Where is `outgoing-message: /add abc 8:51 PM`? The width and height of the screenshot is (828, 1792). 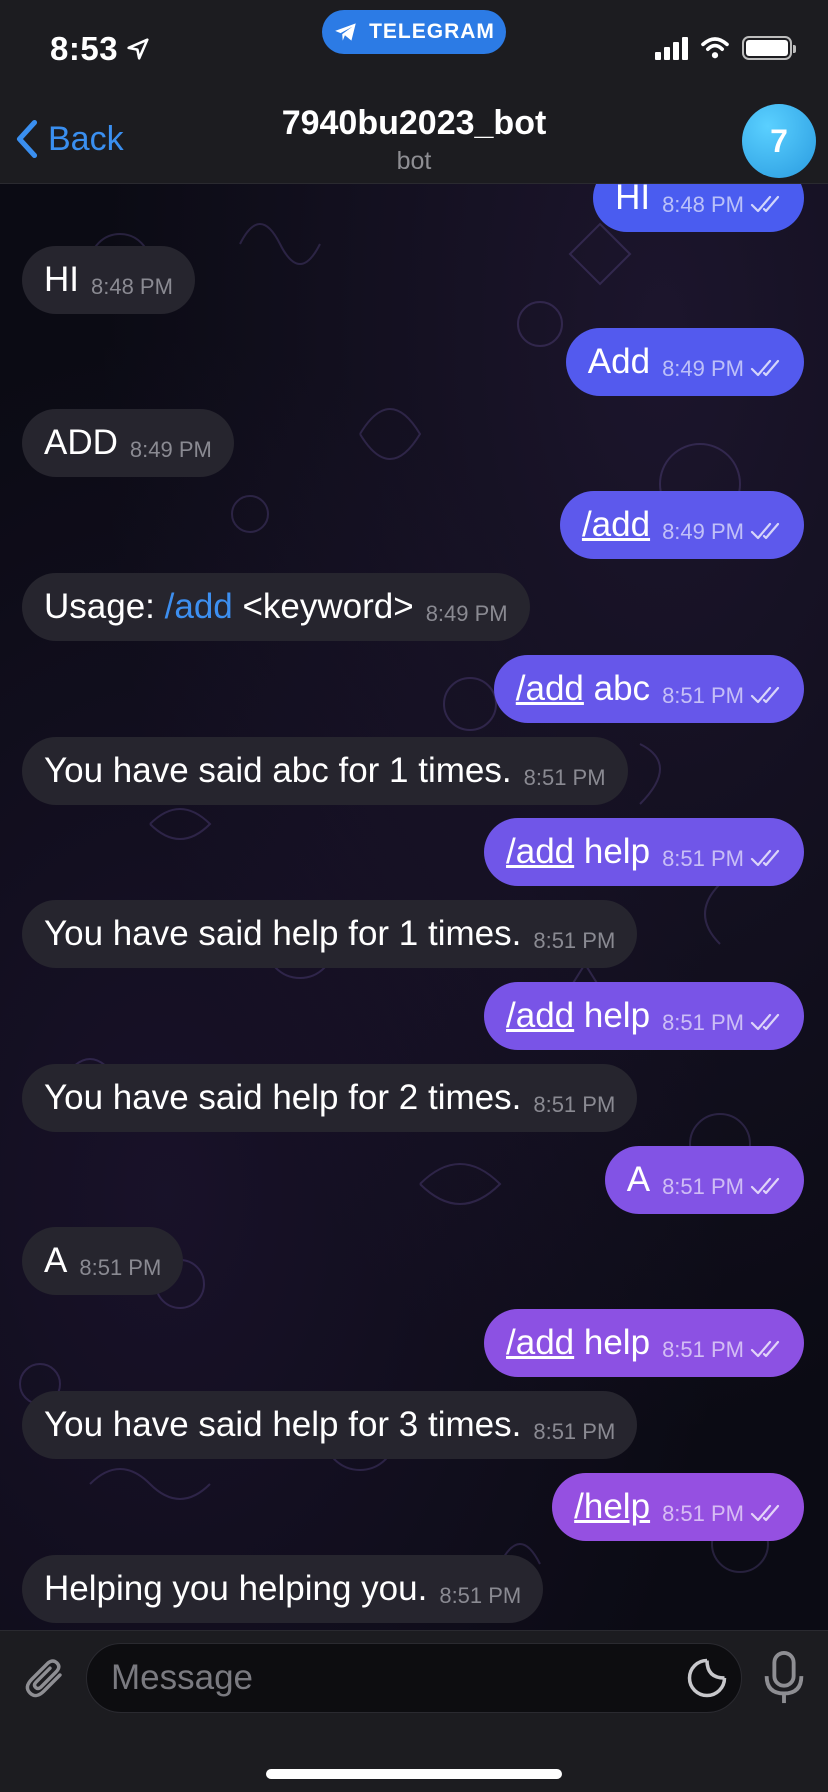 outgoing-message: /add abc 8:51 PM is located at coordinates (648, 688).